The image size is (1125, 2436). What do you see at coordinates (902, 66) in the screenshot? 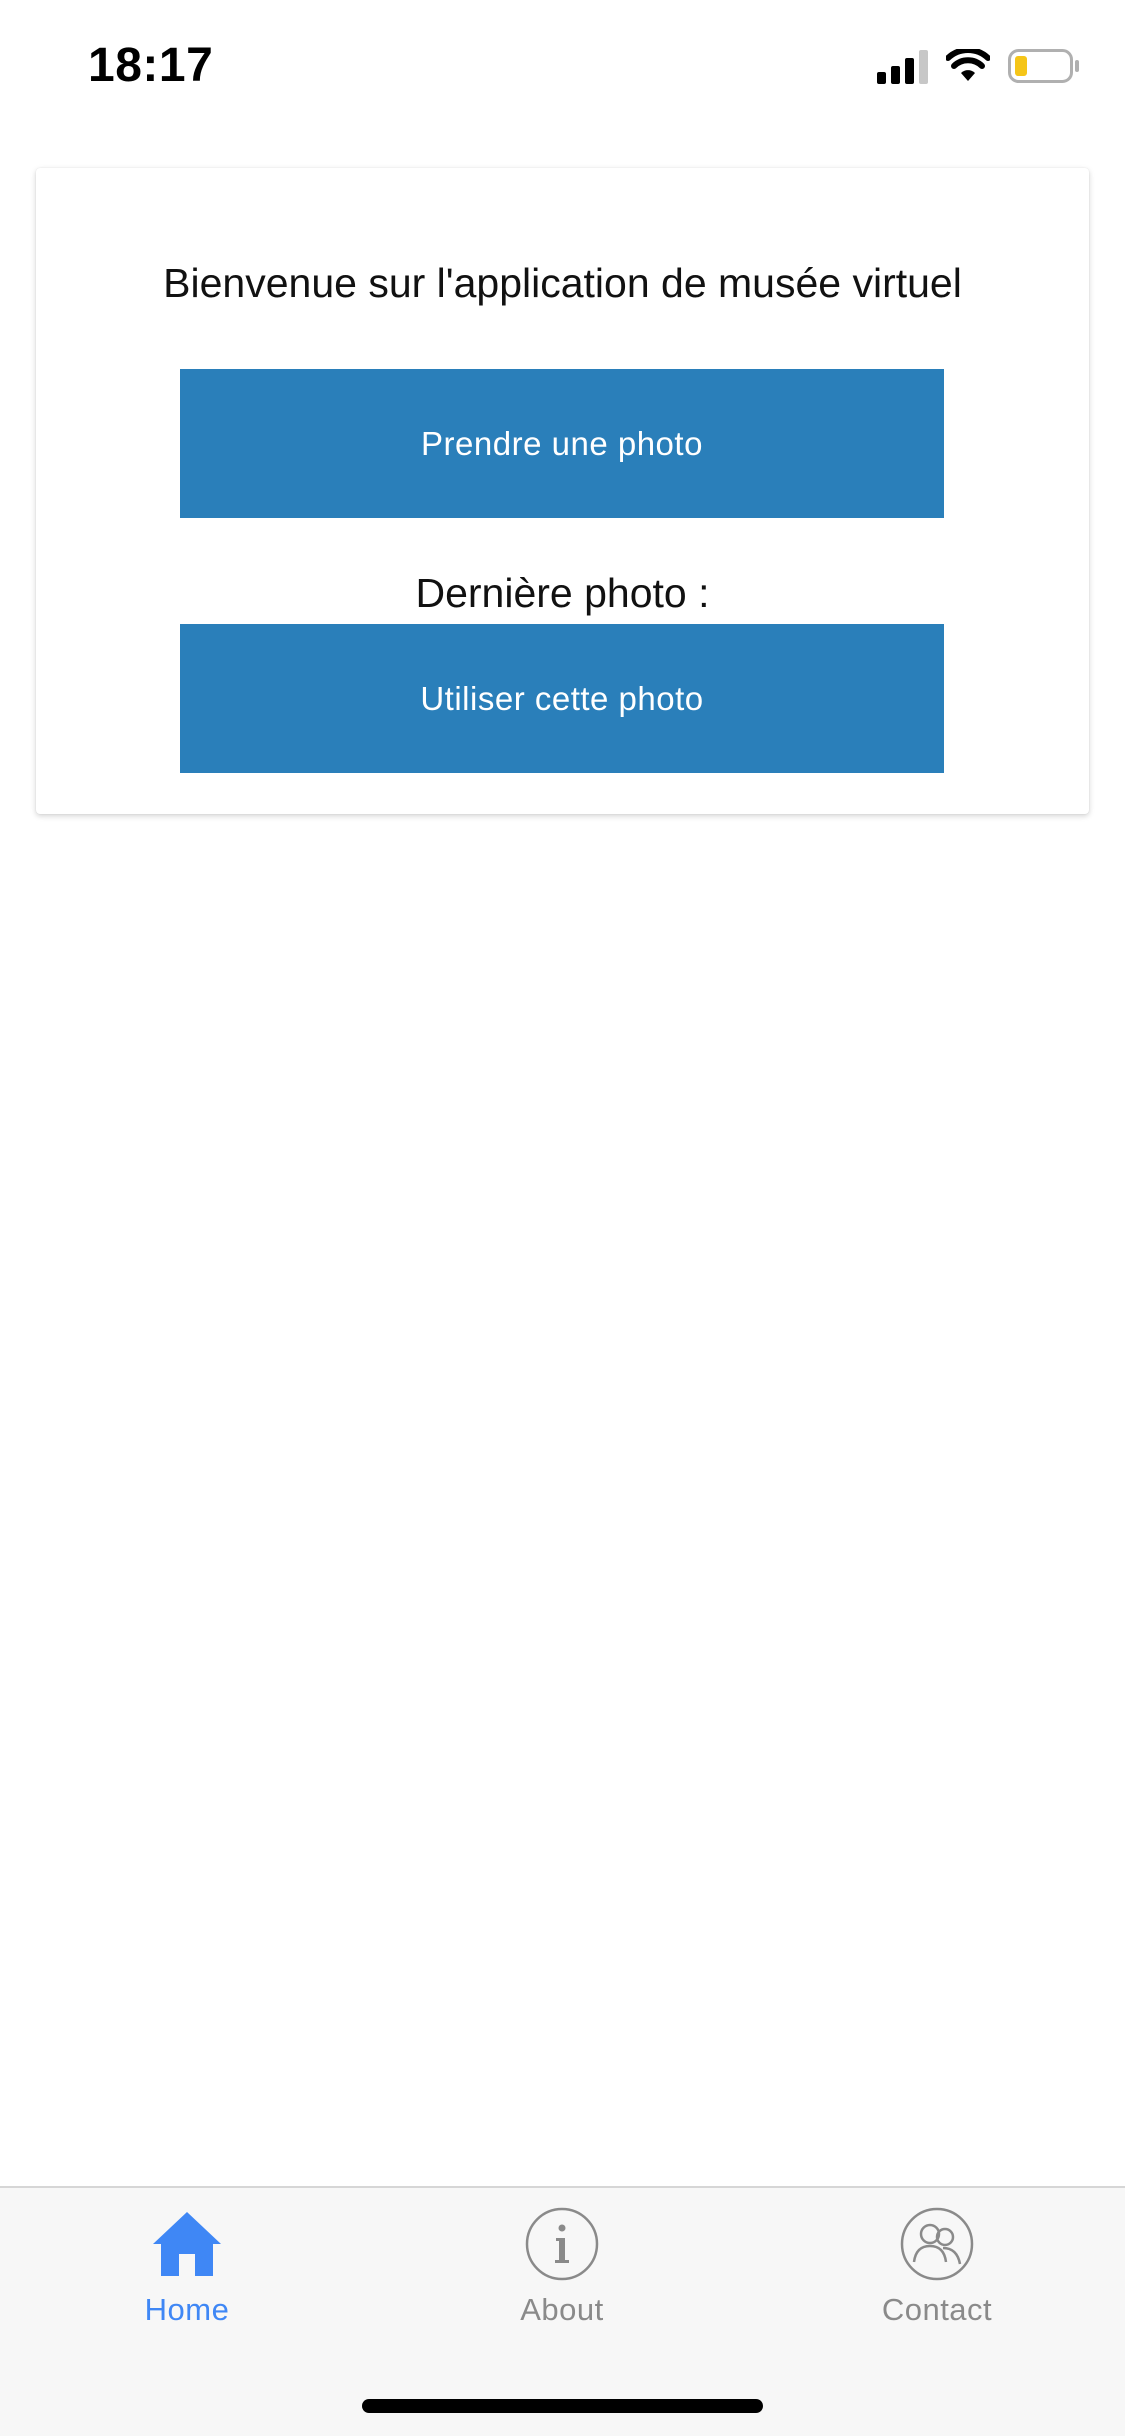
I see `cellular-signal-icon` at bounding box center [902, 66].